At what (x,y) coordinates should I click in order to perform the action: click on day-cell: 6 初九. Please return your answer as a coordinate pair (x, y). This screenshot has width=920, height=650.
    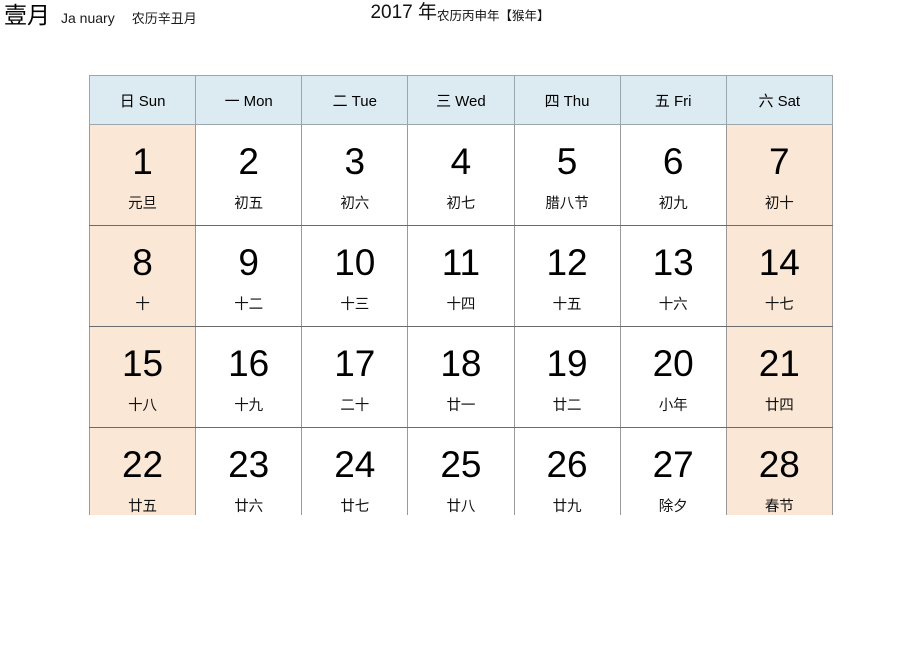
    Looking at the image, I should click on (673, 175).